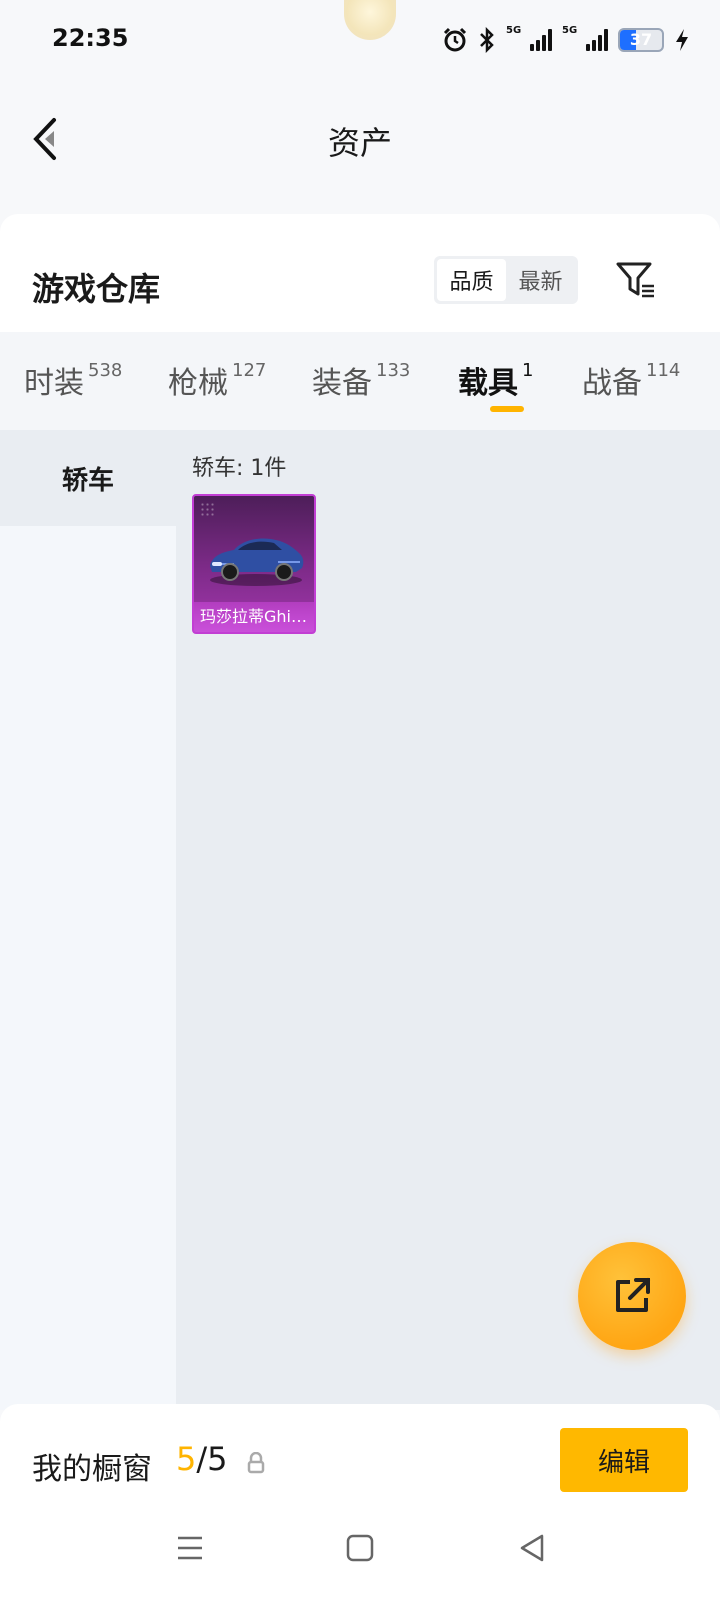  I want to click on tab-label: 时装, so click(54, 383).